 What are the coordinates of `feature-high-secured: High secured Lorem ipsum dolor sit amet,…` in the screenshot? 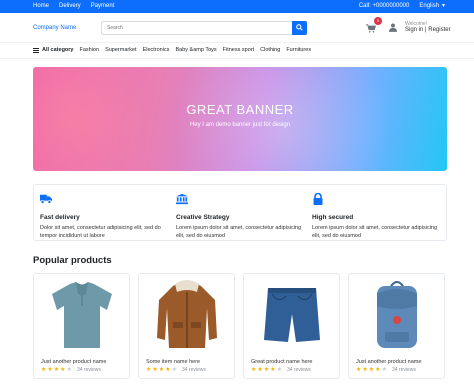 It's located at (375, 216).